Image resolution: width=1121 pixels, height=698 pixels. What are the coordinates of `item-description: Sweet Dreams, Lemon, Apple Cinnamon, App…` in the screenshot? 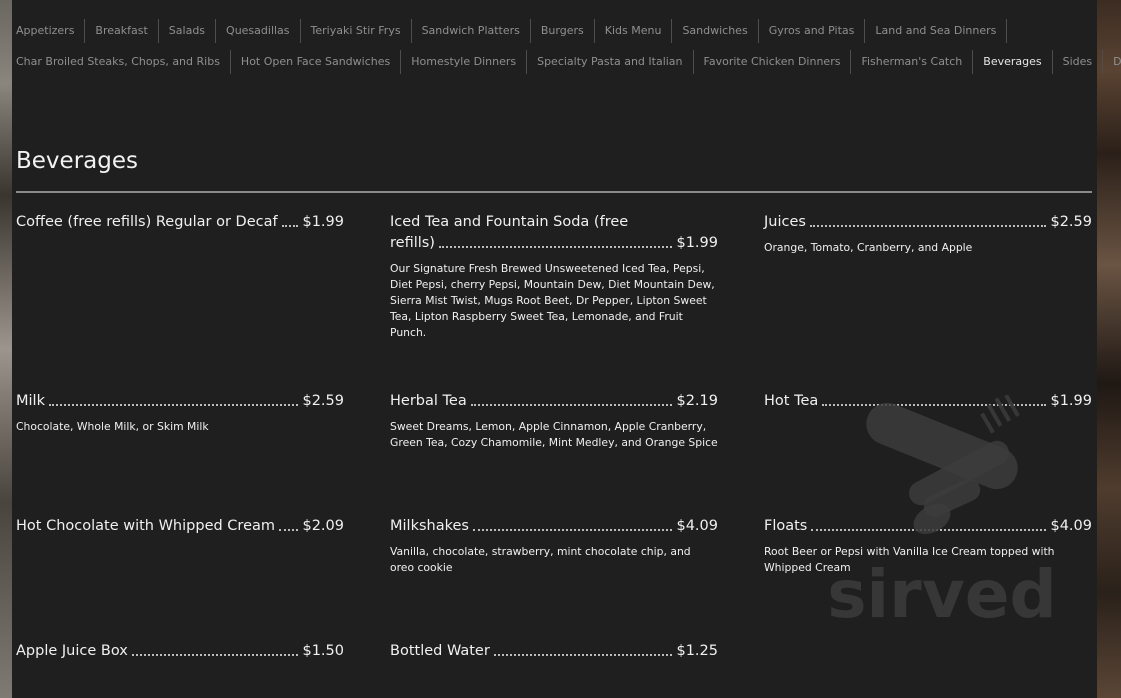 It's located at (554, 434).